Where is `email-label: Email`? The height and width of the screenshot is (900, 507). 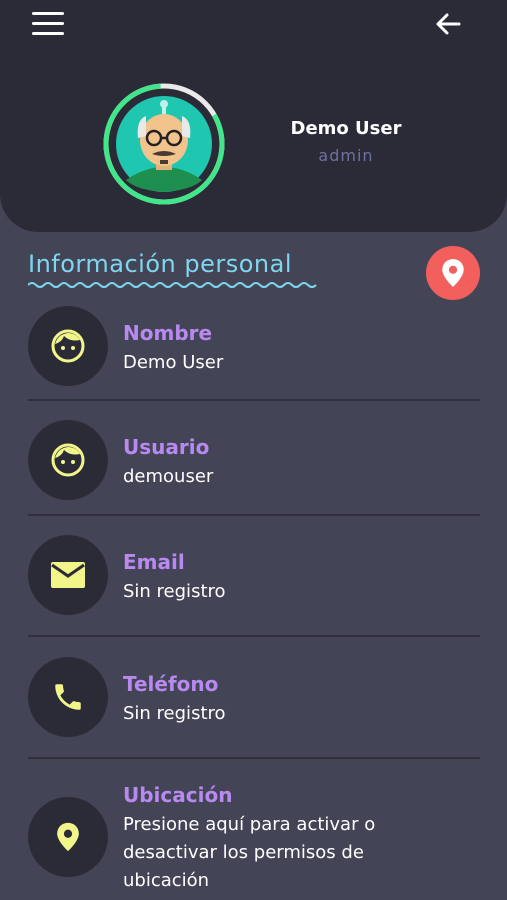
email-label: Email is located at coordinates (154, 562).